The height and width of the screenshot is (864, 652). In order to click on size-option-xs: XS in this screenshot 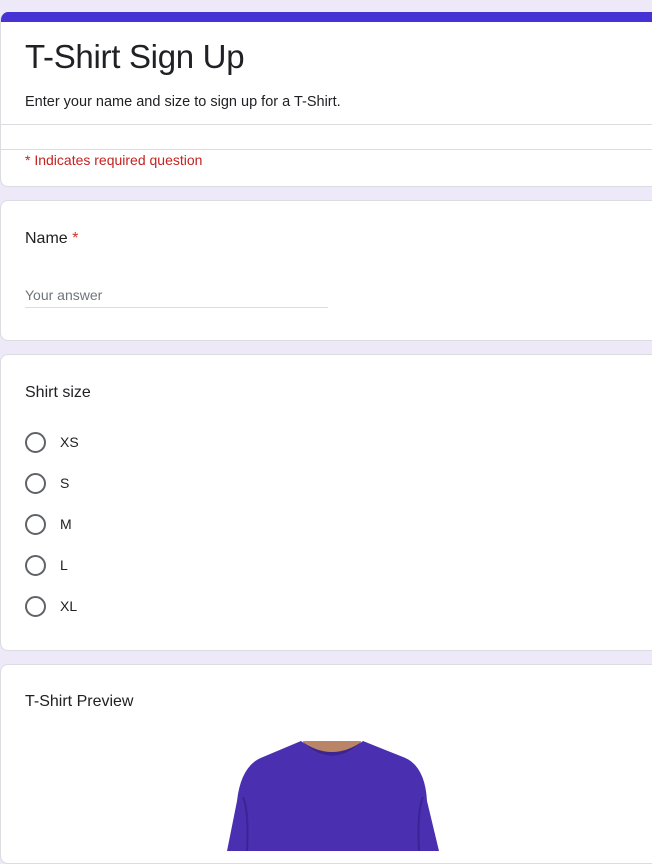, I will do `click(52, 442)`.